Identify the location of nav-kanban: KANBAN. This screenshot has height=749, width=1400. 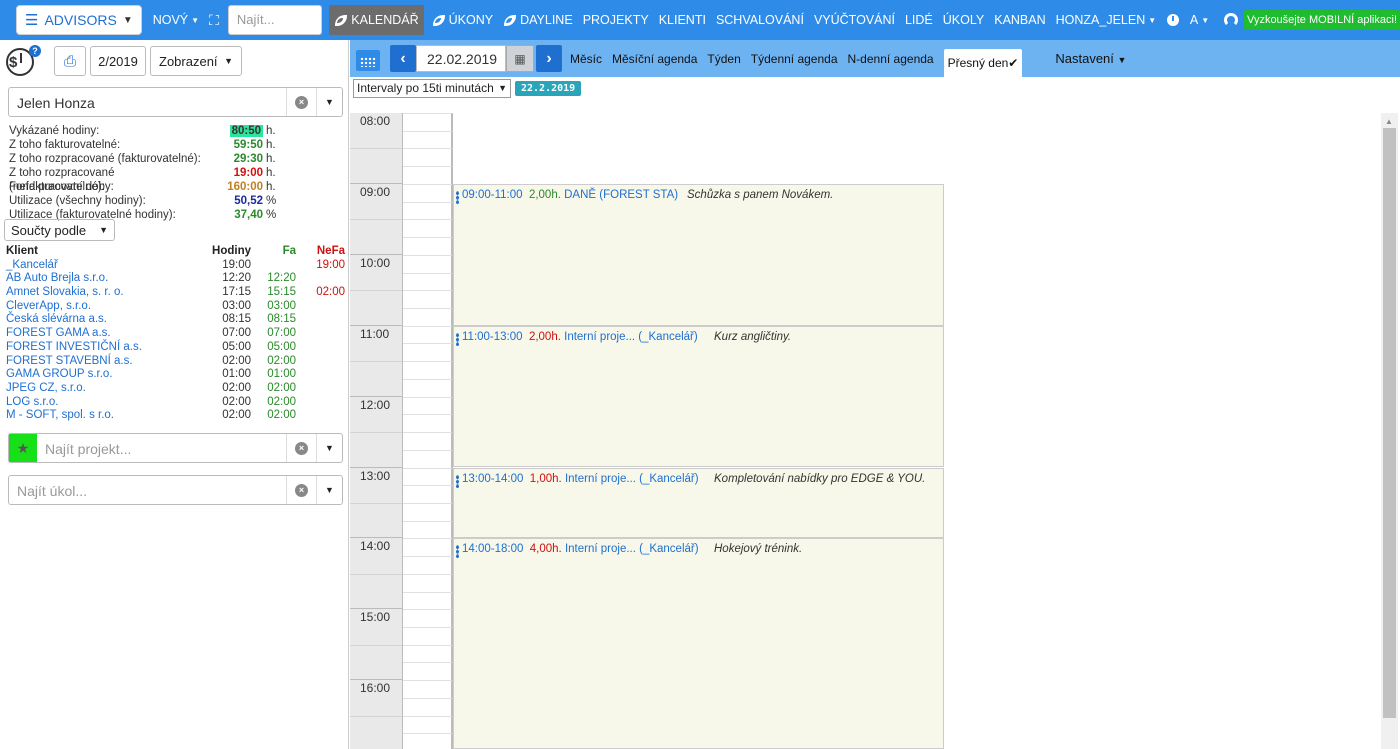
(1019, 20).